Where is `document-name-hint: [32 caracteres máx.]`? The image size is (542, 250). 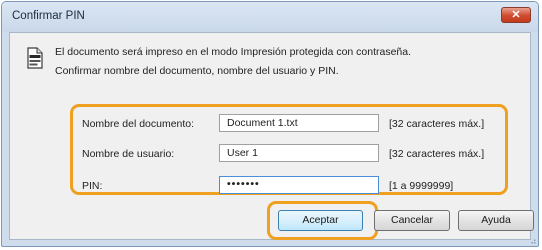 document-name-hint: [32 caracteres máx.] is located at coordinates (437, 124).